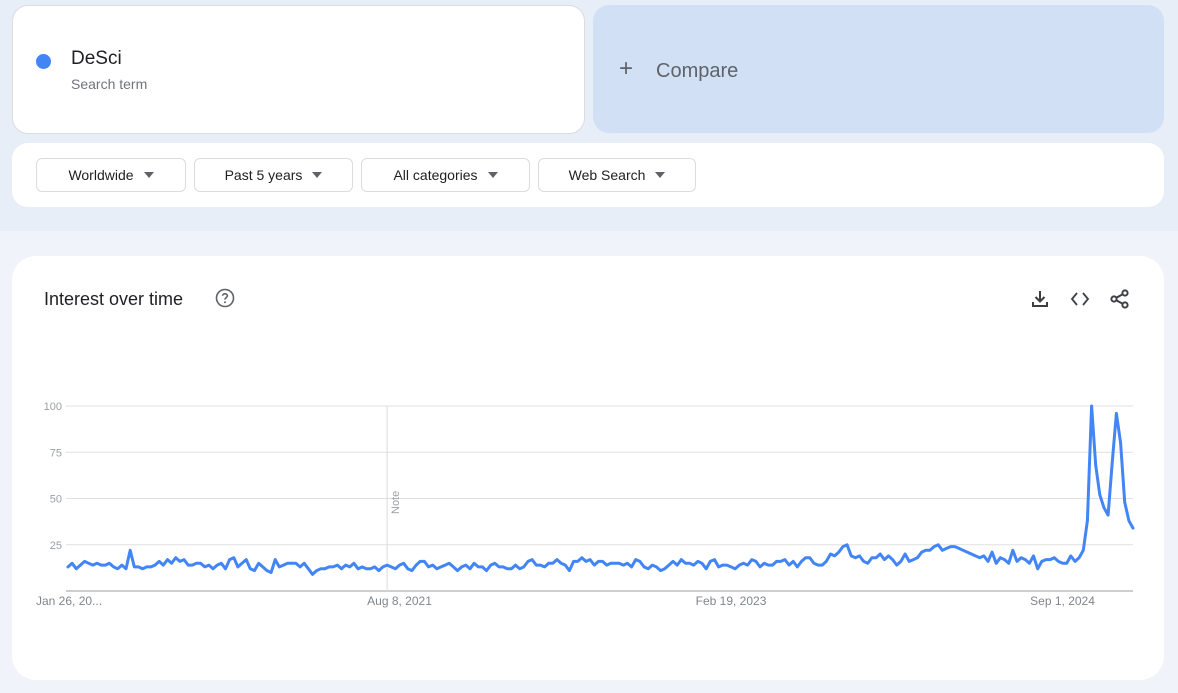  Describe the element at coordinates (53, 407) in the screenshot. I see `y-tick-label-100: 100` at that location.